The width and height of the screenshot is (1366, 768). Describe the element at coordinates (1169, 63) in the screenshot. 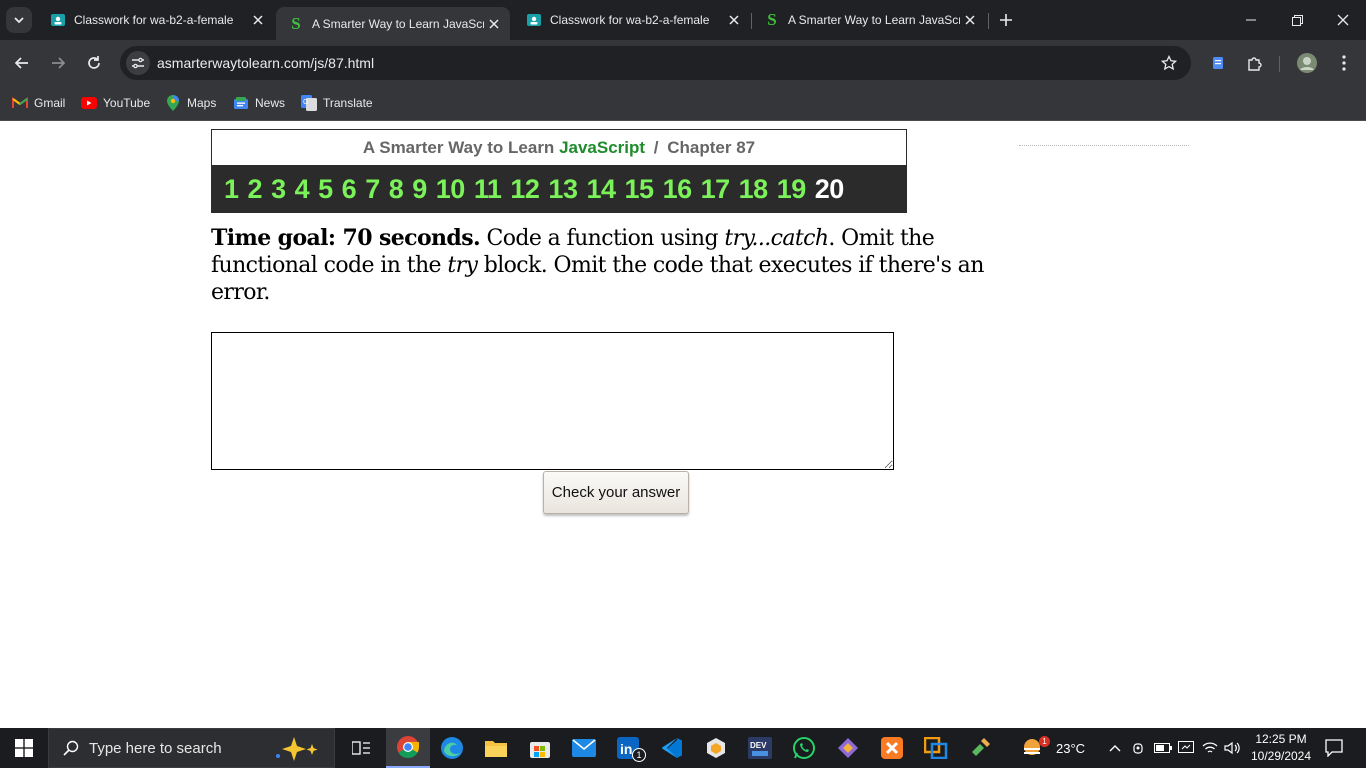

I see `bookmark-star-button` at that location.